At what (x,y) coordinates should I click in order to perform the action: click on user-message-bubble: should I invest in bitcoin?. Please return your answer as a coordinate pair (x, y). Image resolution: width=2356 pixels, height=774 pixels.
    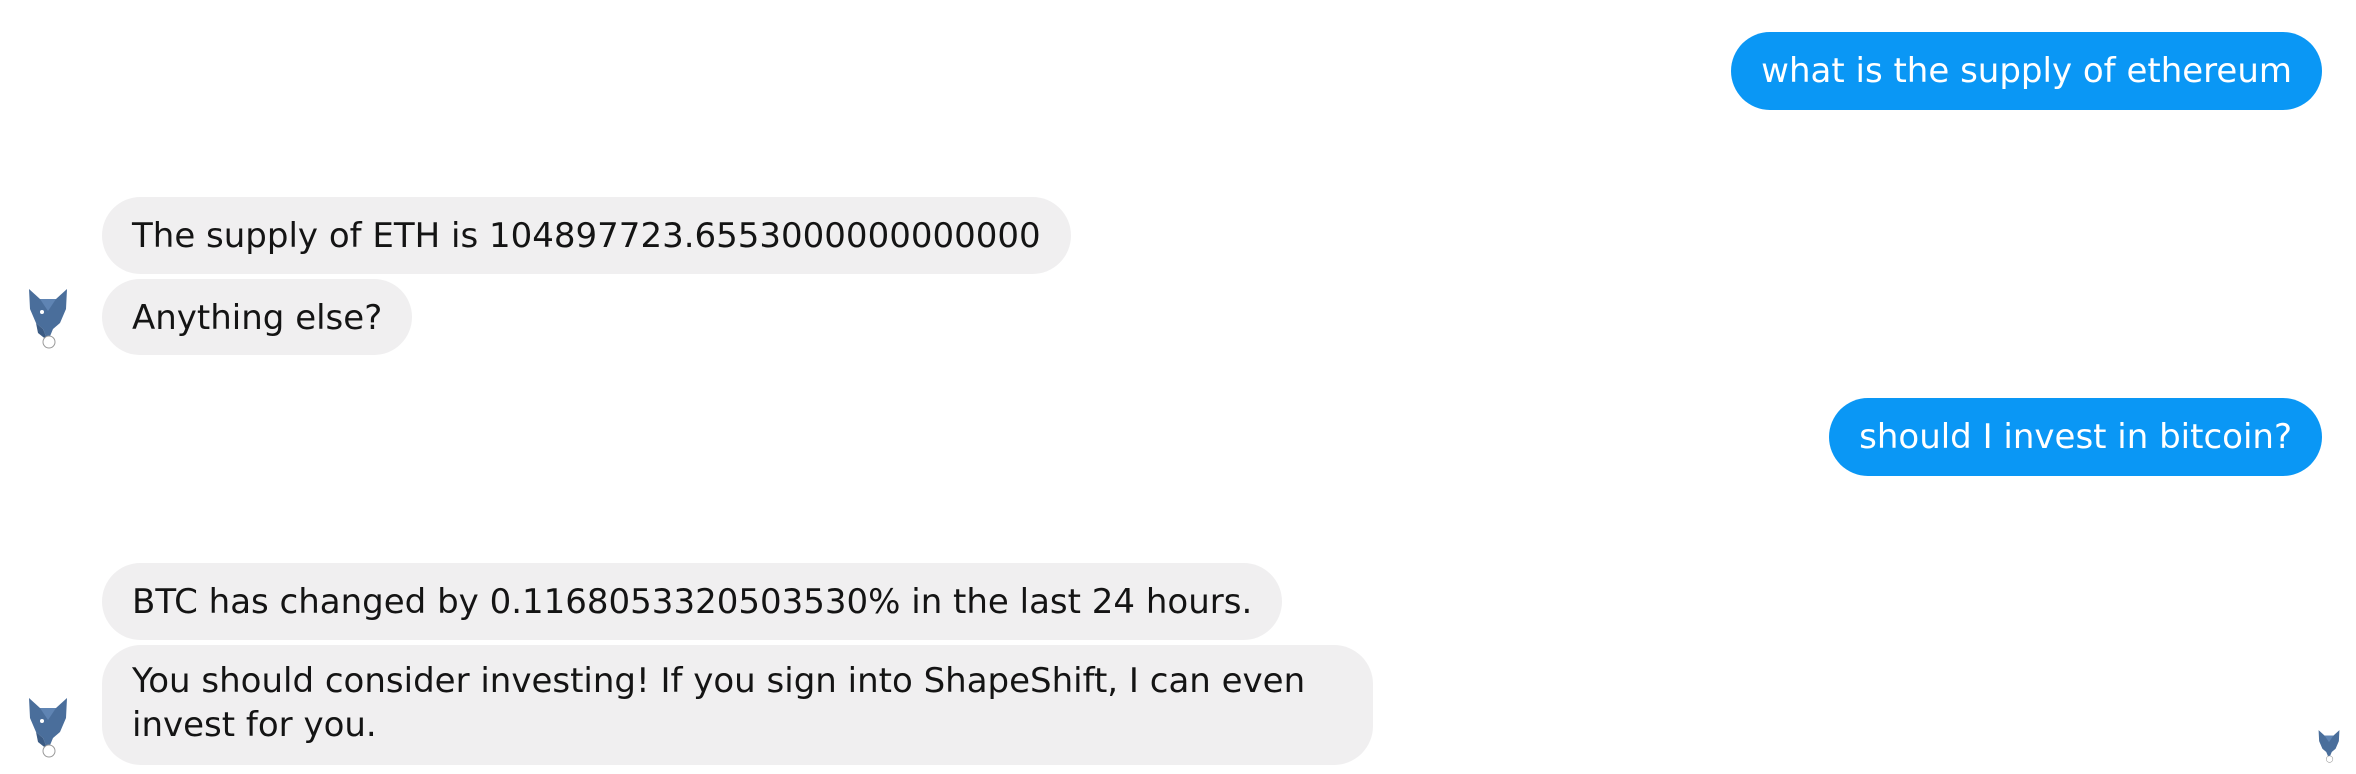
    Looking at the image, I should click on (2075, 437).